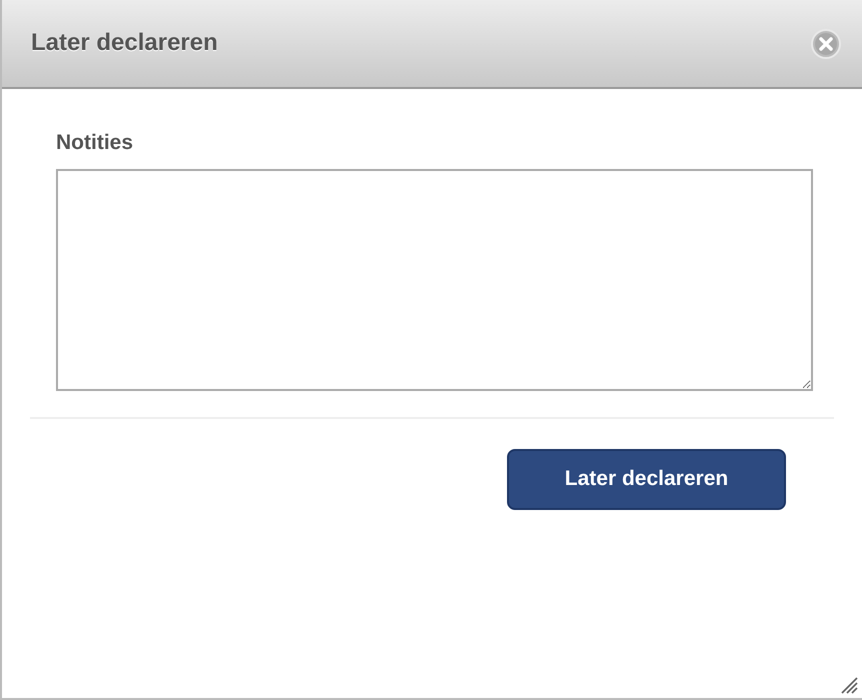 This screenshot has height=700, width=862. What do you see at coordinates (849, 685) in the screenshot?
I see `resize-grip-icon` at bounding box center [849, 685].